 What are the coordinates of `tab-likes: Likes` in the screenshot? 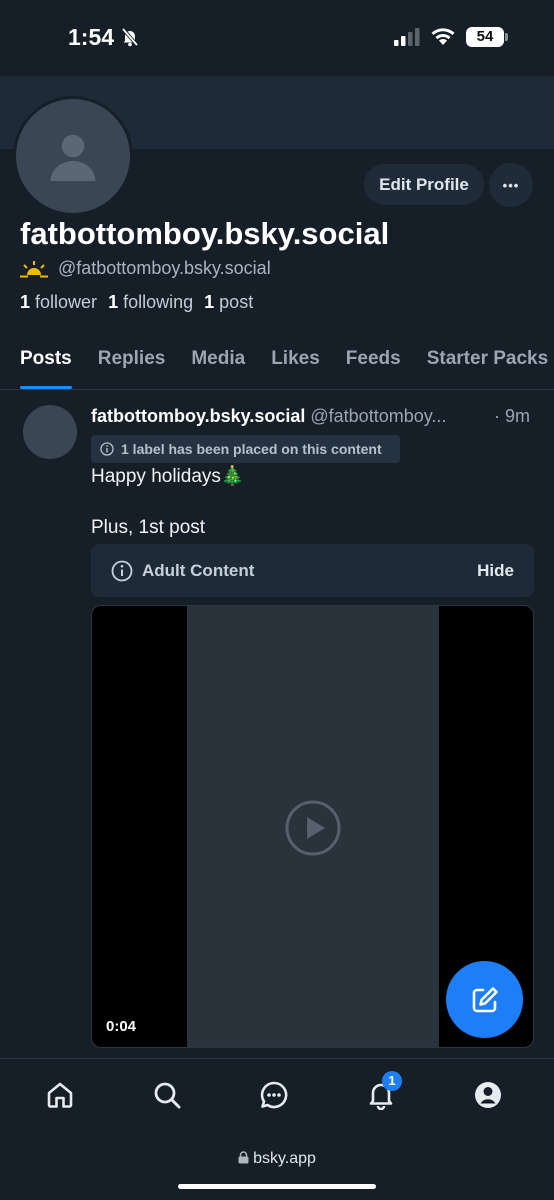 It's located at (295, 366).